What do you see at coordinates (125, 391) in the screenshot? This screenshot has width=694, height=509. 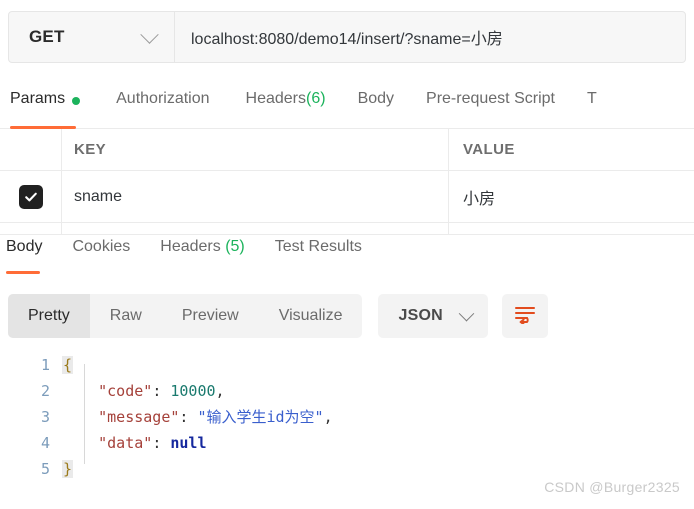 I see `json-key-code: "code"` at bounding box center [125, 391].